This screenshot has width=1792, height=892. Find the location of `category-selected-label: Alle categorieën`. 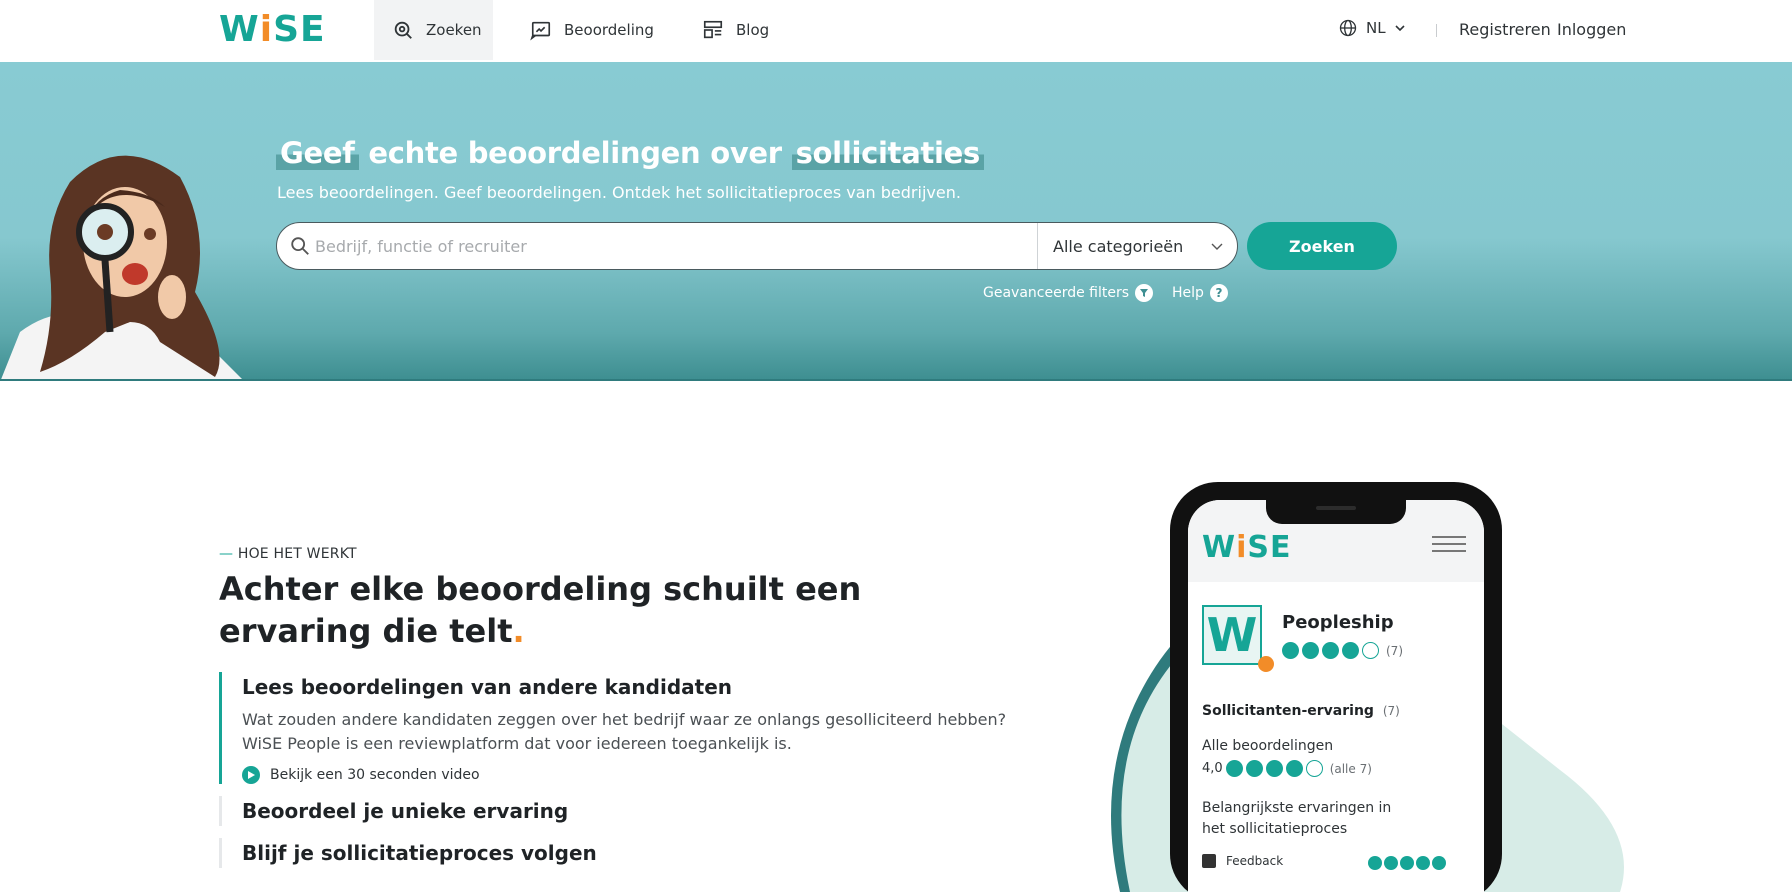

category-selected-label: Alle categorieën is located at coordinates (1118, 246).